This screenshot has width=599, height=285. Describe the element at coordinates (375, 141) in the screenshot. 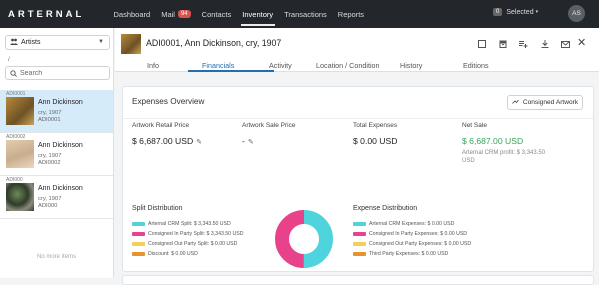

I see `total-expenses-value: $ 0.00 USD` at that location.